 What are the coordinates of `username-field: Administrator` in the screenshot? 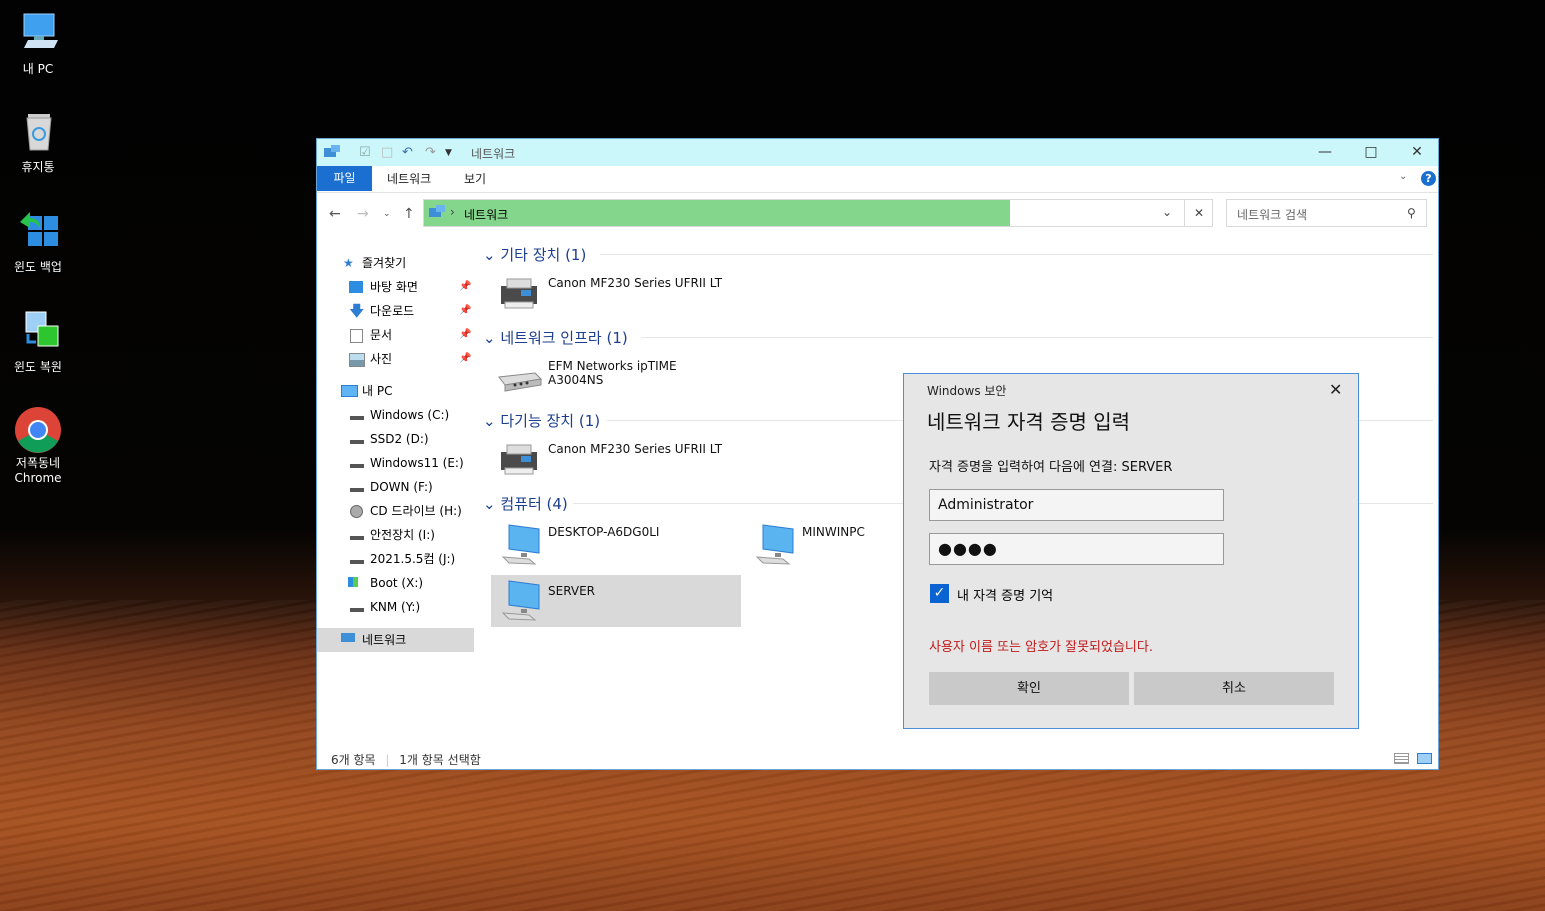 It's located at (1076, 505).